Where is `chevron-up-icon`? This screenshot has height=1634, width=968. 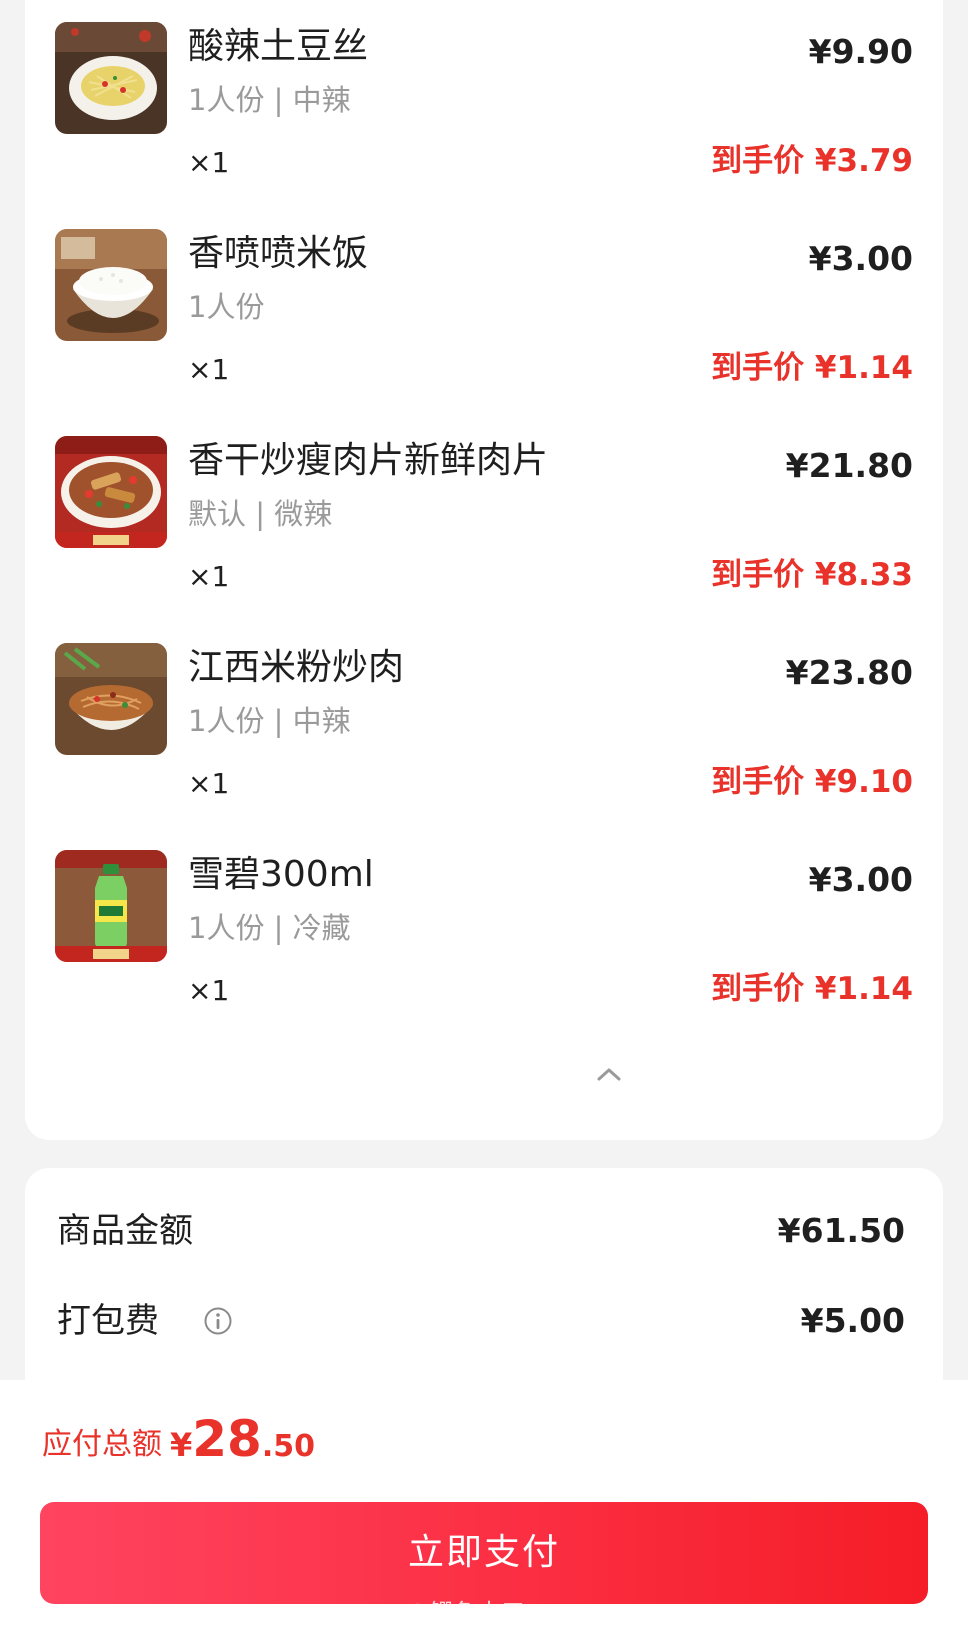
chevron-up-icon is located at coordinates (609, 1074).